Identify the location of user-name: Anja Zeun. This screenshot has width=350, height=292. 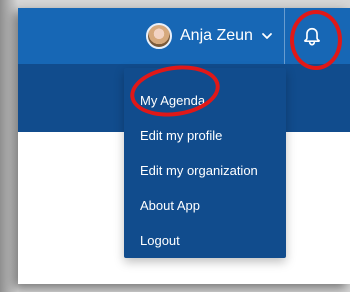
(216, 35).